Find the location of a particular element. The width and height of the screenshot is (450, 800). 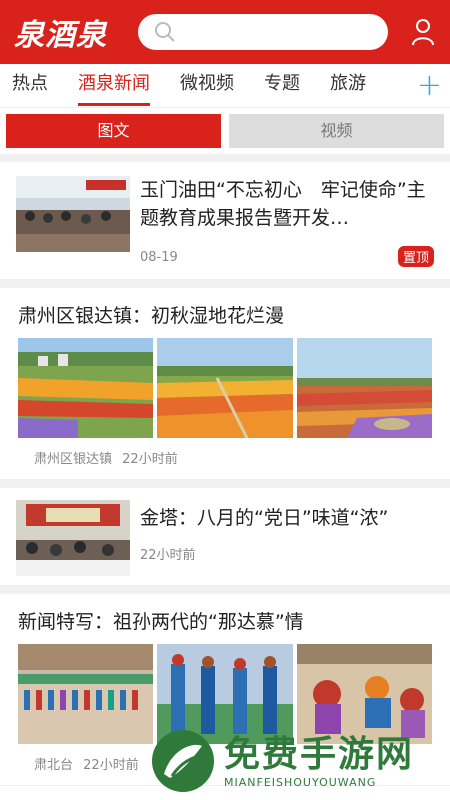

gallery-title: 肃州区银达镇：初秋湿地花烂漫 is located at coordinates (151, 316).